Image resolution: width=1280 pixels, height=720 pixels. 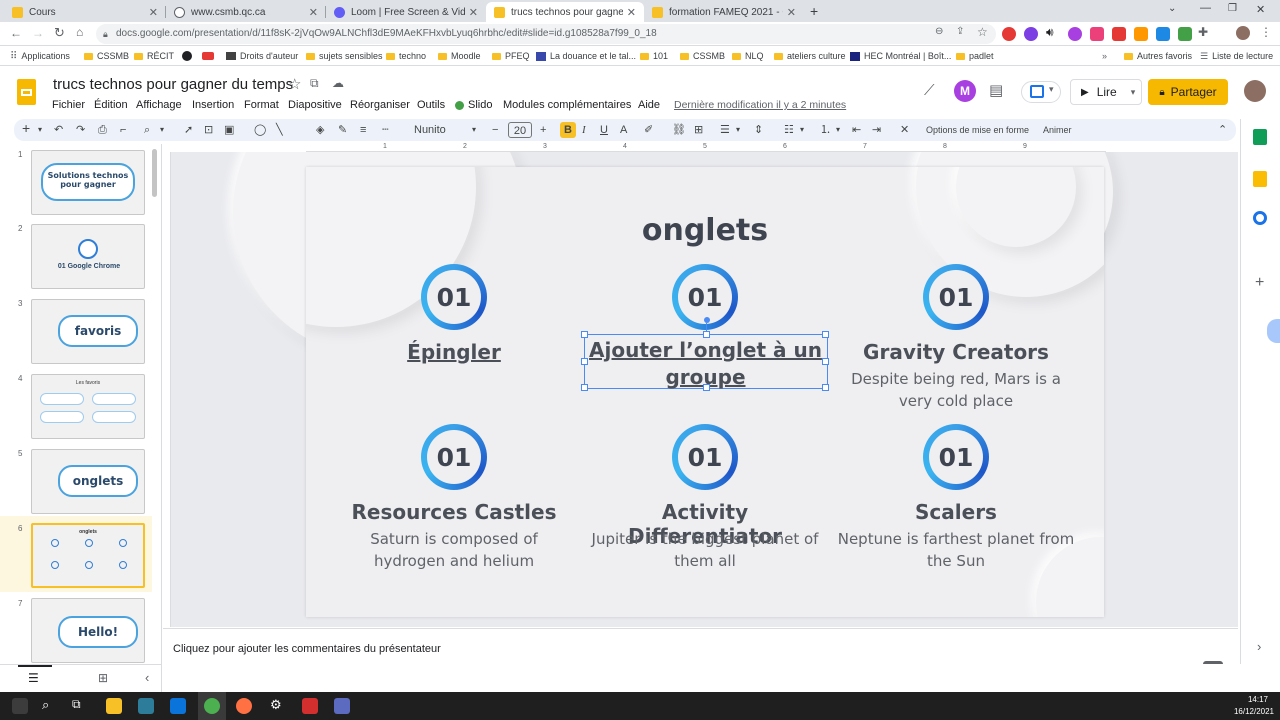 What do you see at coordinates (1255, 91) in the screenshot?
I see `account-avatar` at bounding box center [1255, 91].